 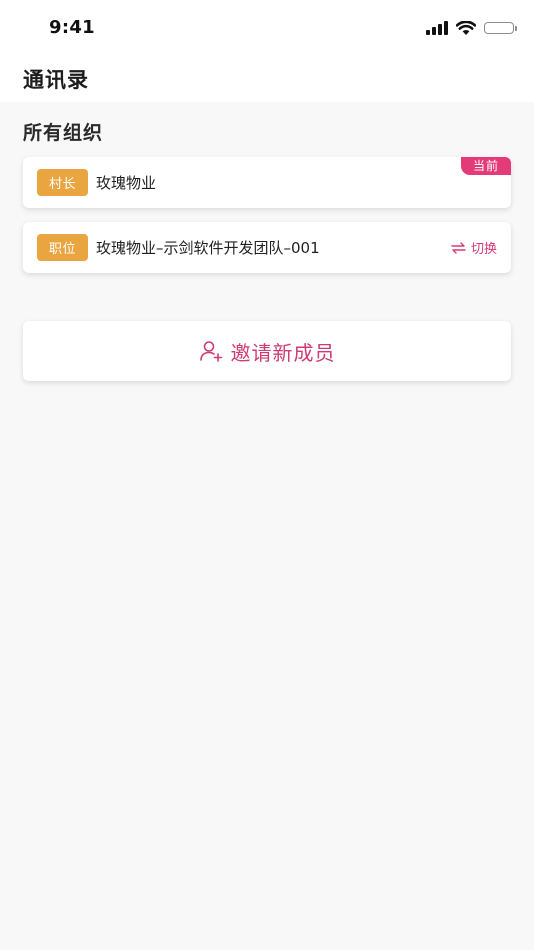 What do you see at coordinates (208, 248) in the screenshot?
I see `org-name: 玫瑰物业–示剑软件开发团队–001` at bounding box center [208, 248].